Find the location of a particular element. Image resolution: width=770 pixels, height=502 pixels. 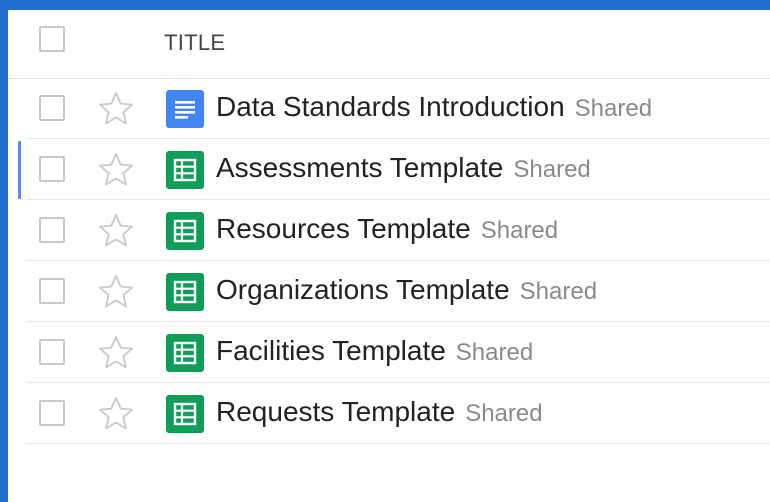

file-name-wrap: Facilities Template Shared is located at coordinates (374, 351).